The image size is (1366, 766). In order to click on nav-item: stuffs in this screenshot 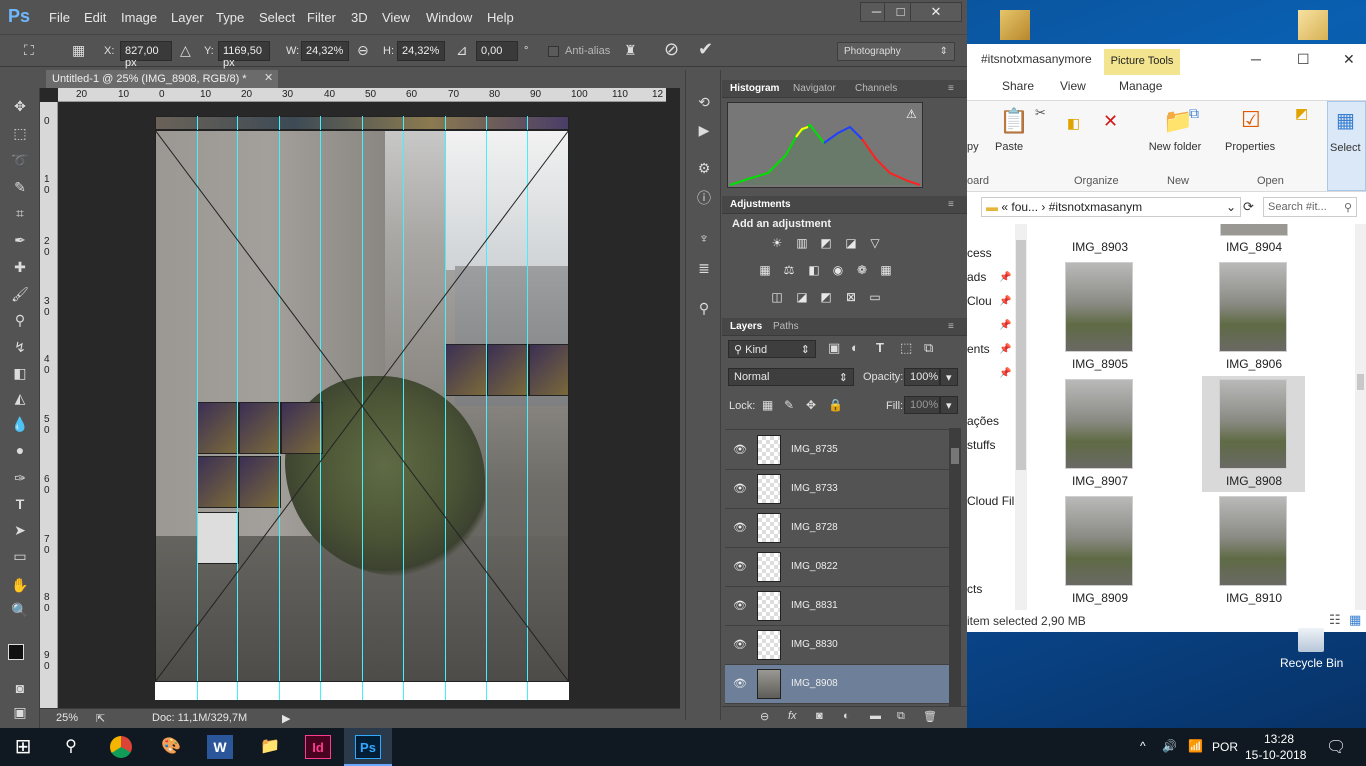, I will do `click(981, 445)`.